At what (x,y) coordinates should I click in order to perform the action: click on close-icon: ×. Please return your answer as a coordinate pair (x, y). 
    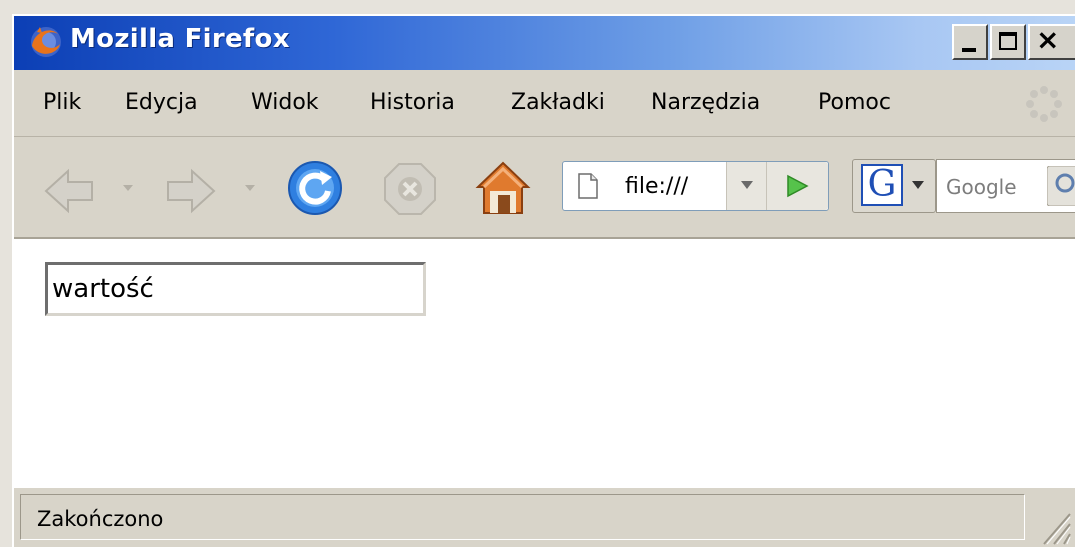
    Looking at the image, I should click on (1048, 39).